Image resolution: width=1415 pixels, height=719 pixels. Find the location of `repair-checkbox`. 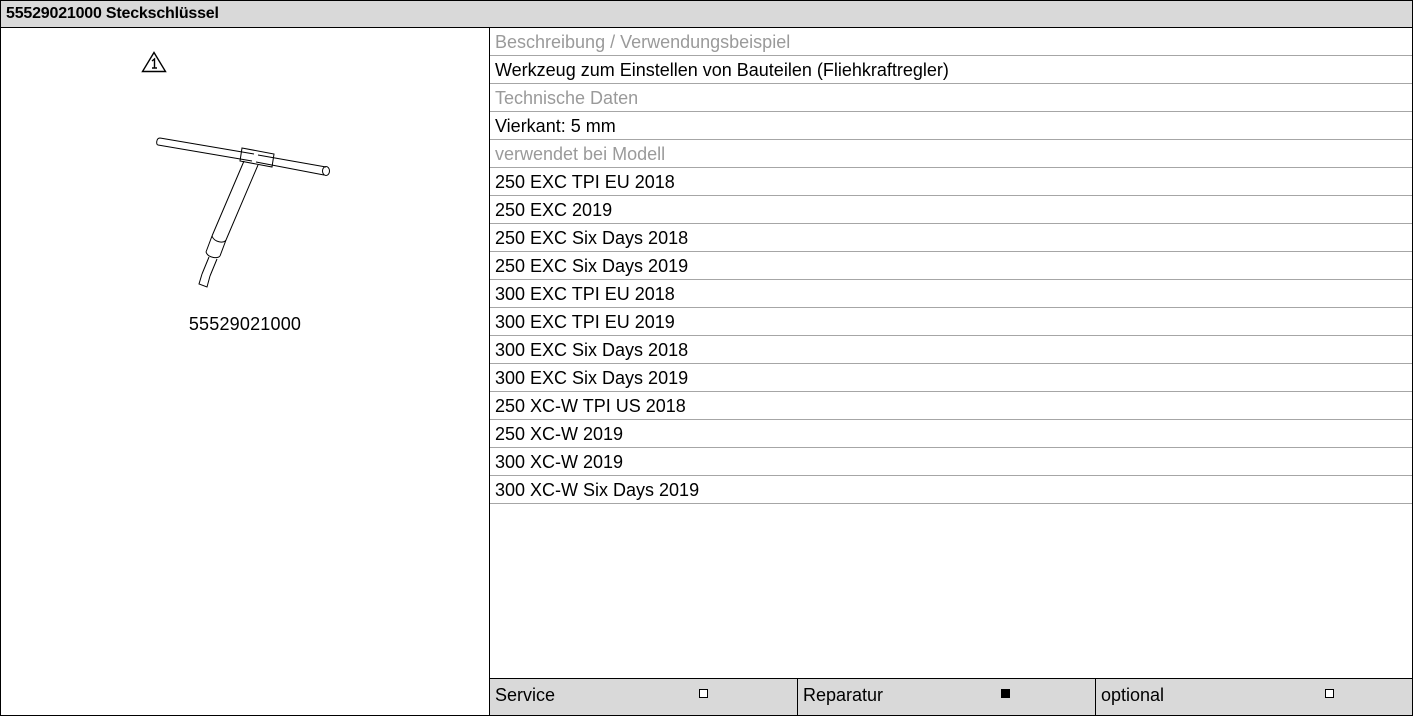

repair-checkbox is located at coordinates (1005, 693).